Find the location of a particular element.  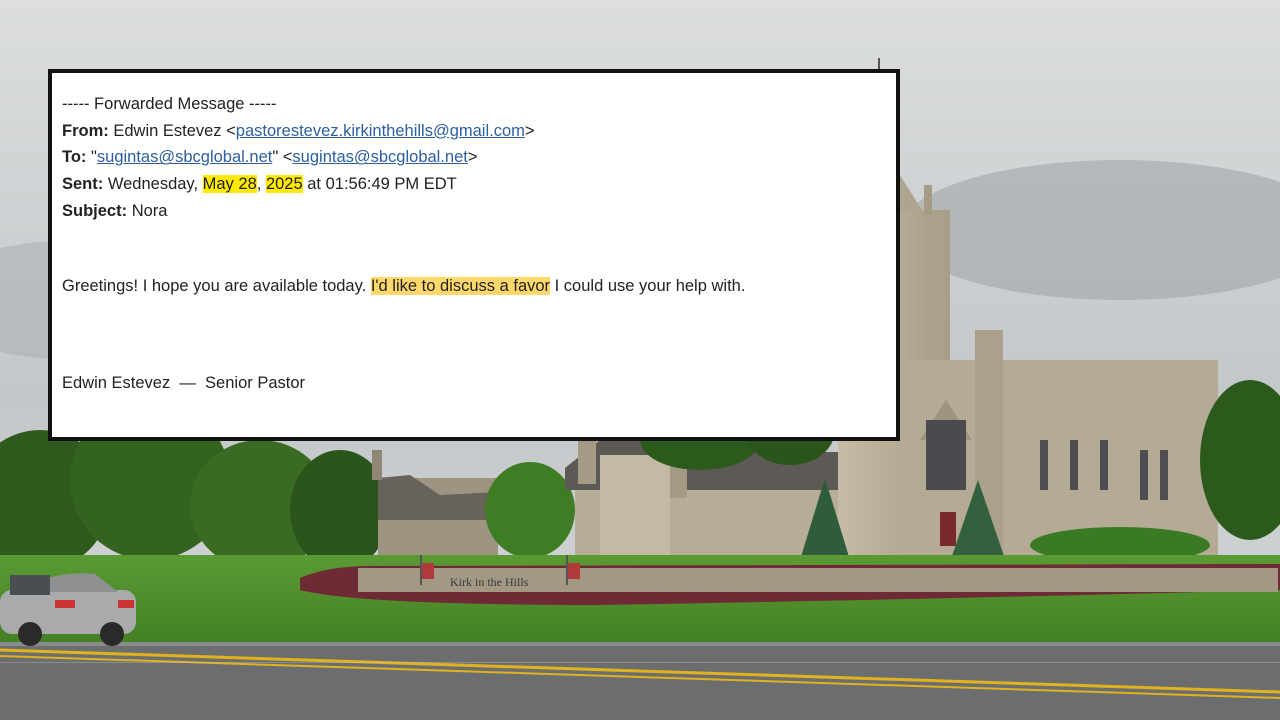

kirk-sign: Kirk in the Hills is located at coordinates (489, 582).